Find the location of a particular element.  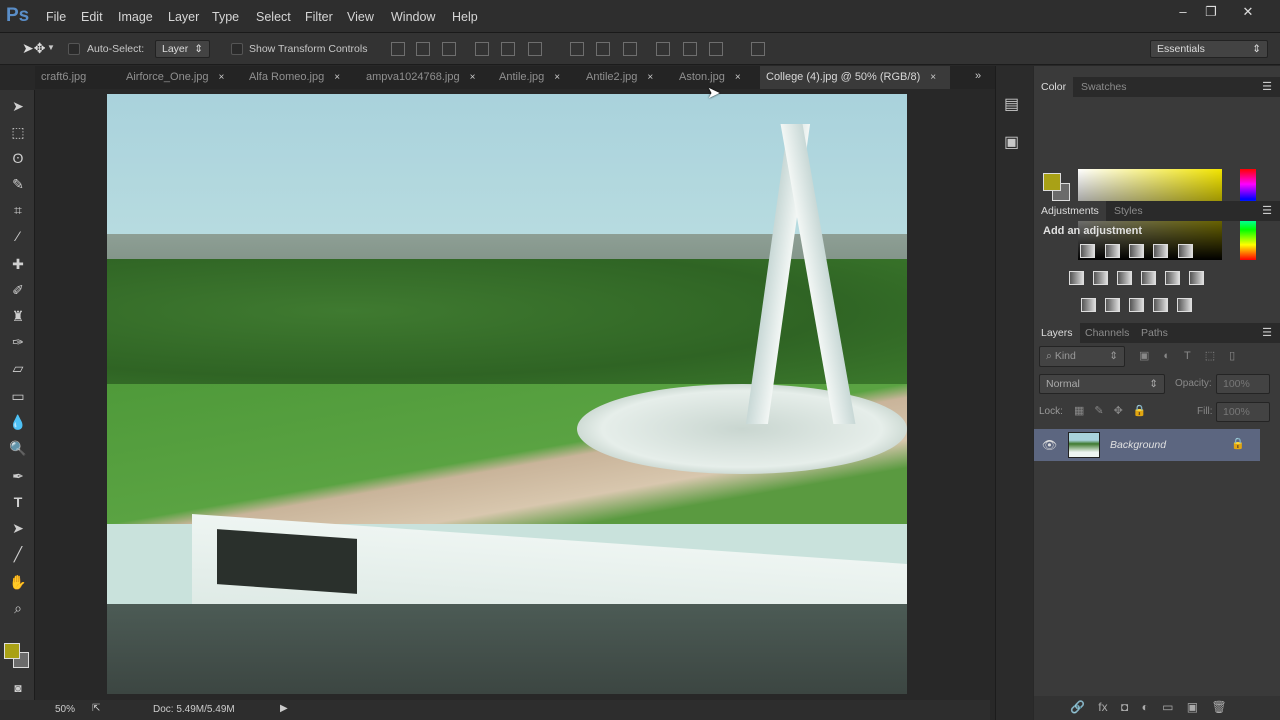

move-tool-icon: ➤ is located at coordinates (18, 106).